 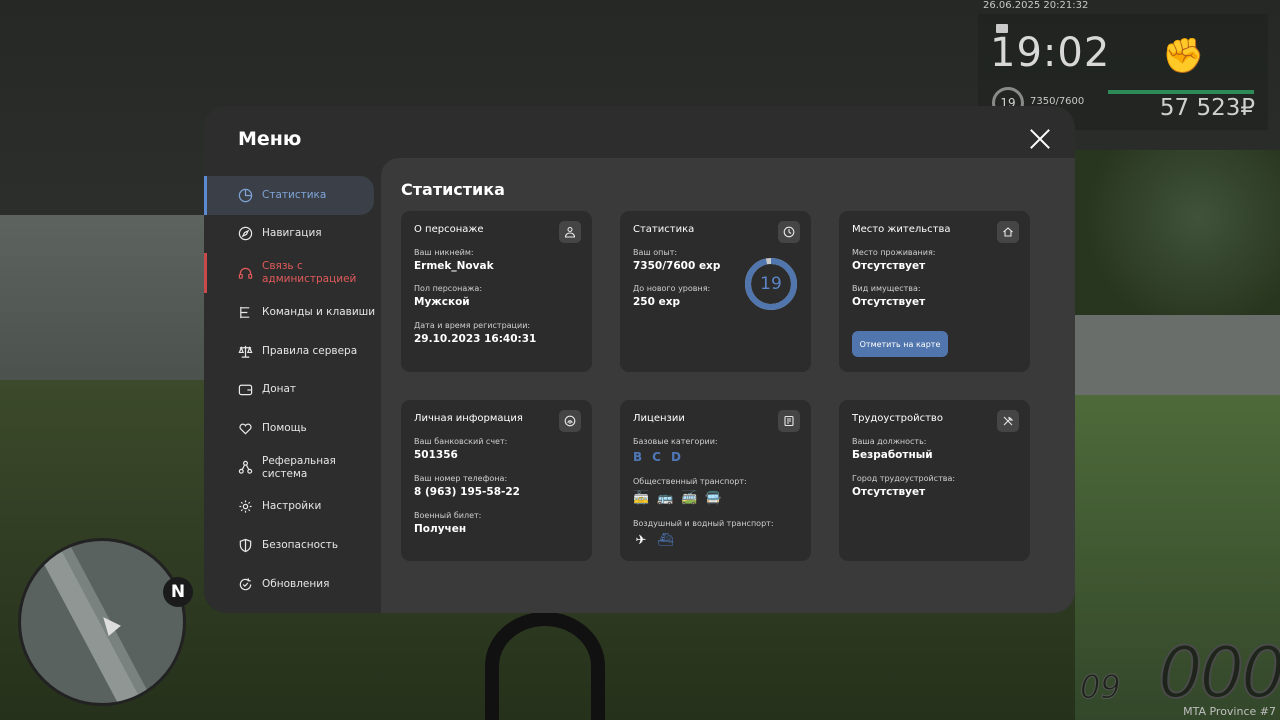 I want to click on license-category: D, so click(x=675, y=457).